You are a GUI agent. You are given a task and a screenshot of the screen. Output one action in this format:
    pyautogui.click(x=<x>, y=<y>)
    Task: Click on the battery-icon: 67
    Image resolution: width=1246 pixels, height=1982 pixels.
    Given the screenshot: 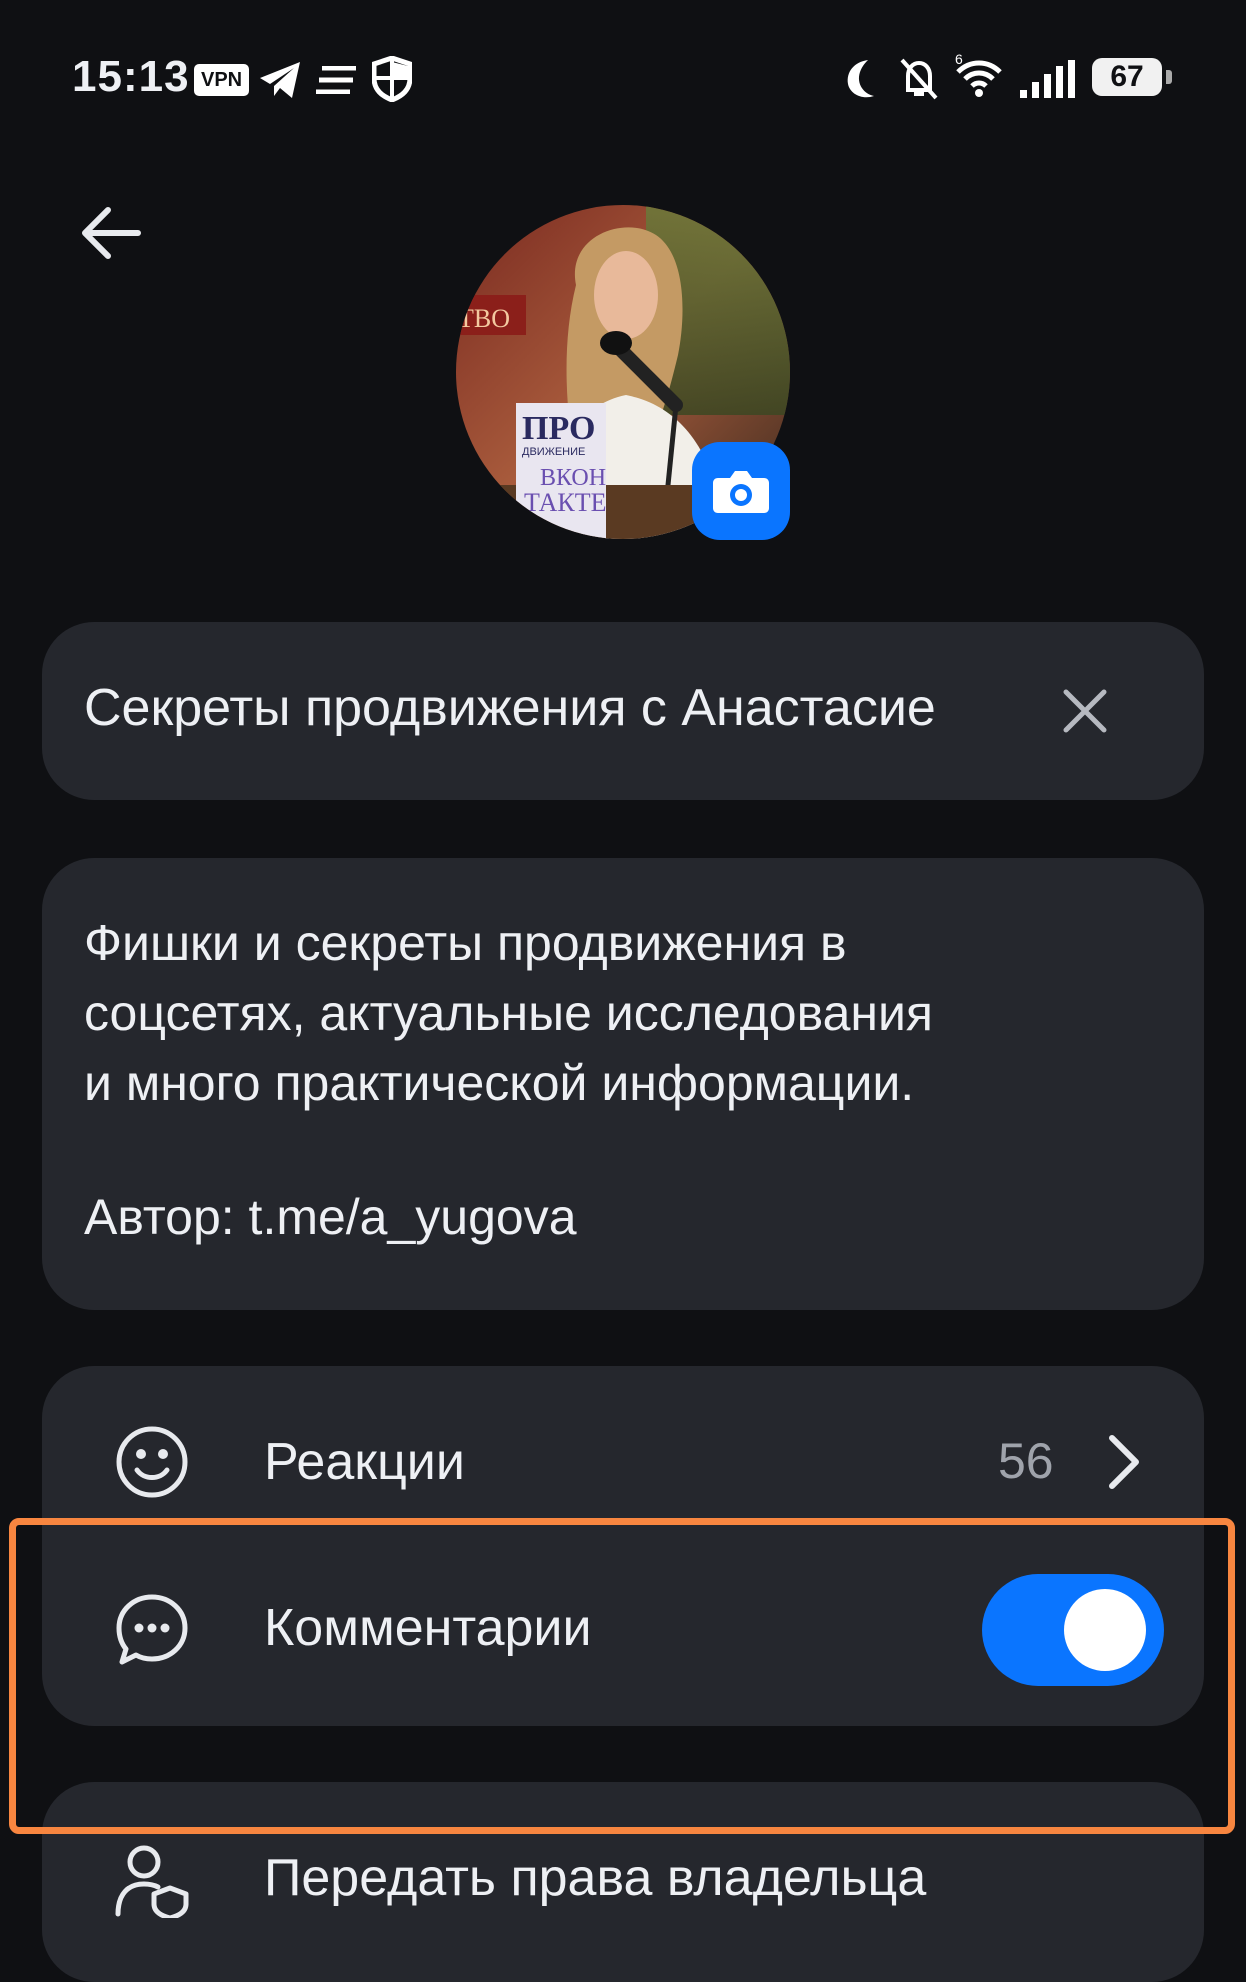 What is the action you would take?
    pyautogui.click(x=1127, y=77)
    